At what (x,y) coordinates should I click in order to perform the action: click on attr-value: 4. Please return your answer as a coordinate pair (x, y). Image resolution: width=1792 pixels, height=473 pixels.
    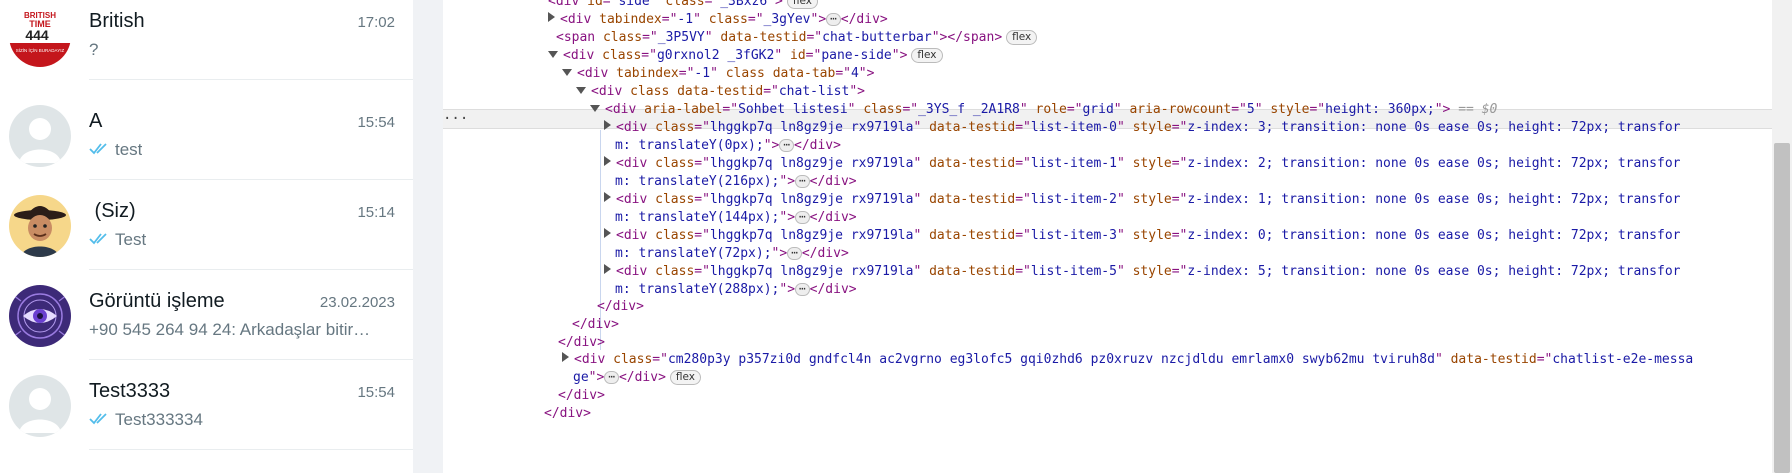
    Looking at the image, I should click on (854, 73).